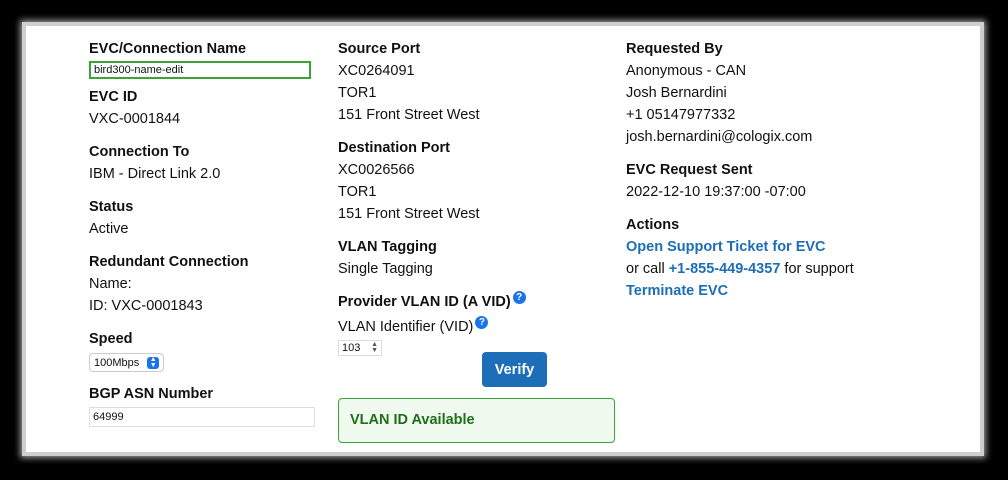  I want to click on vlan-tagging-label: VLAN Tagging, so click(387, 247).